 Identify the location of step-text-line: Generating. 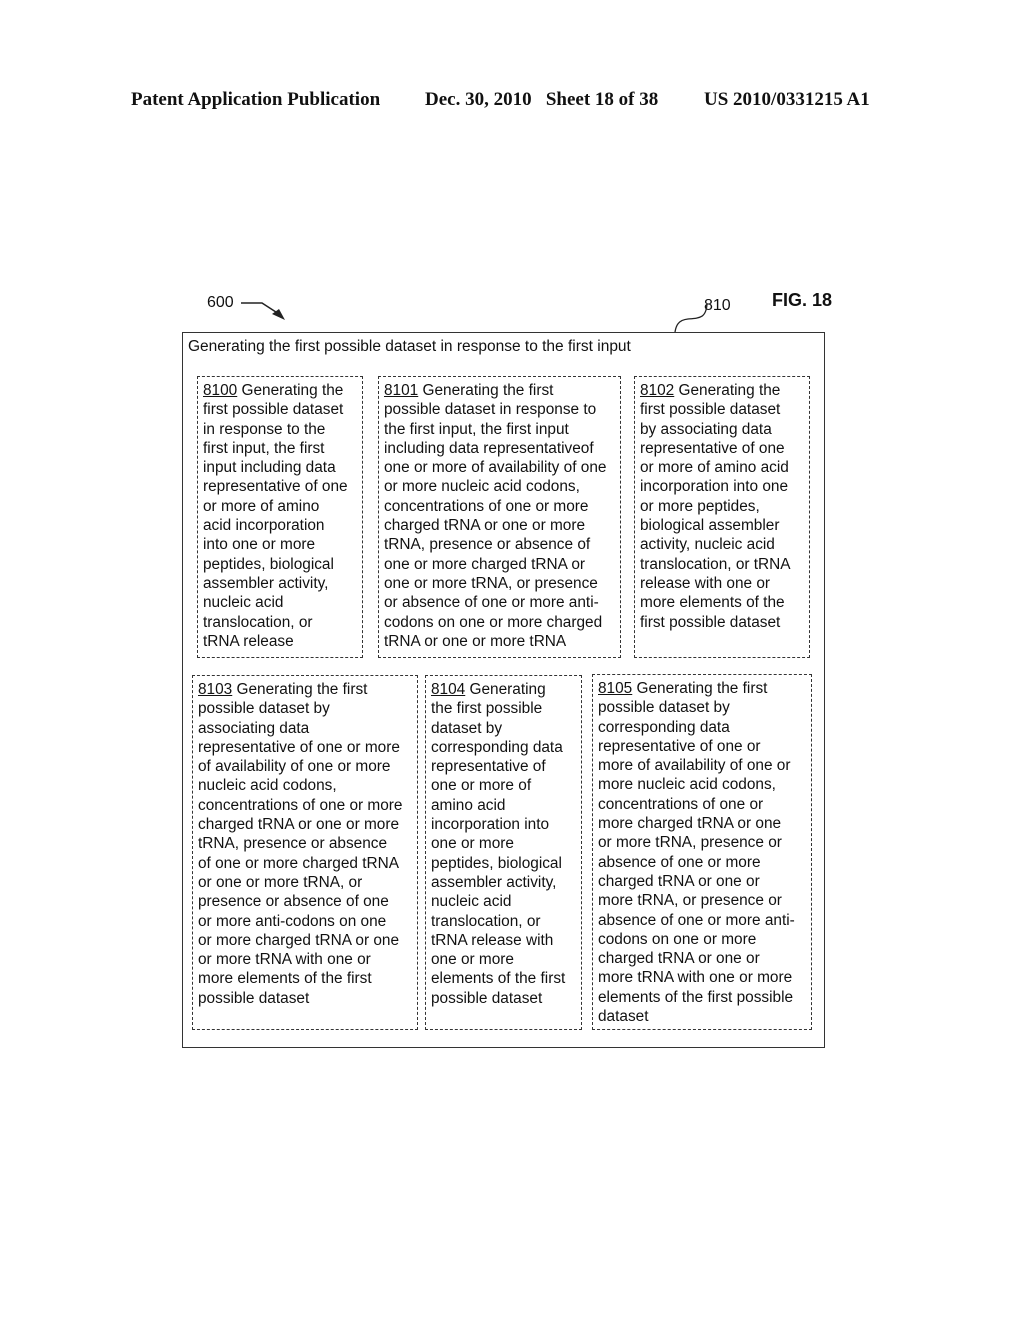
(505, 689).